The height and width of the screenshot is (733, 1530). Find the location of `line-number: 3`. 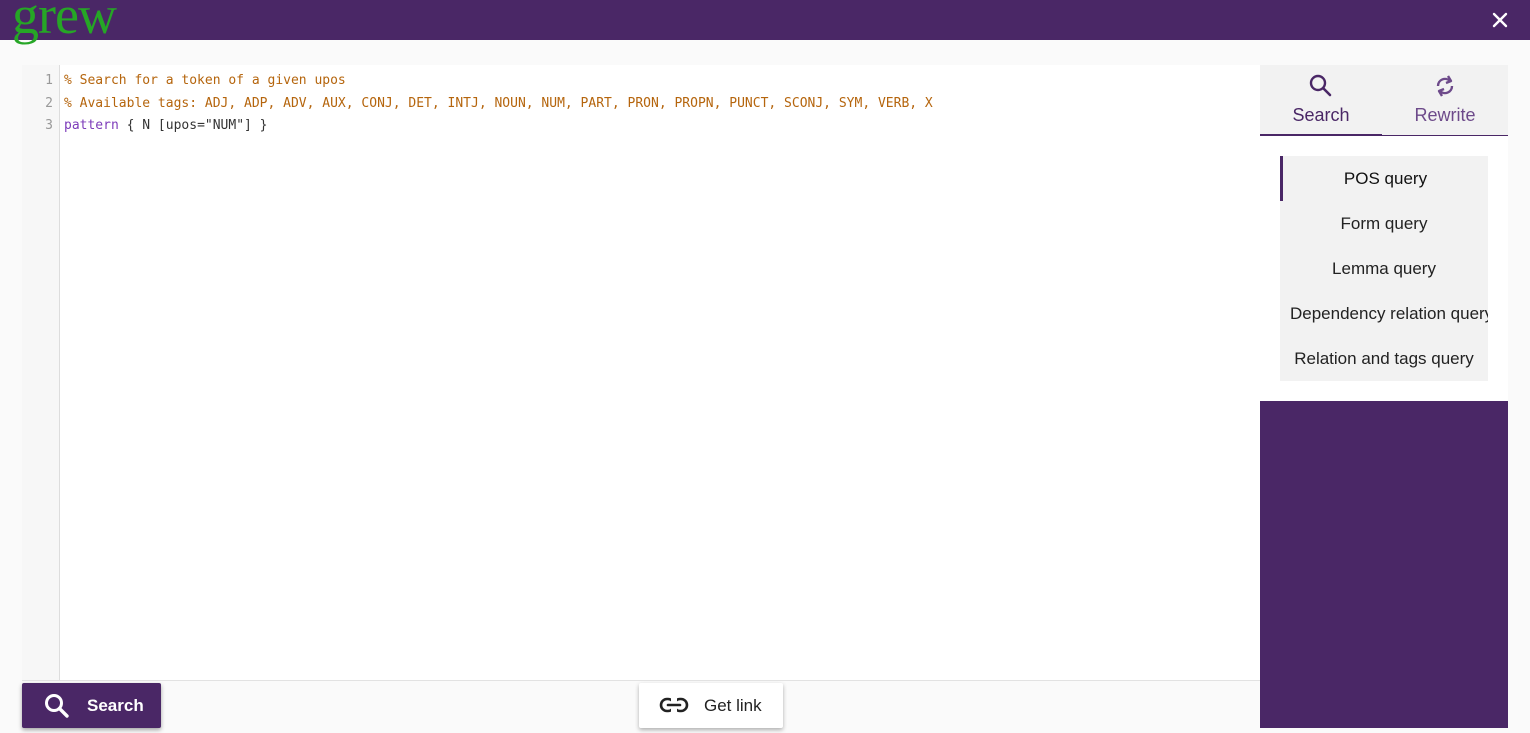

line-number: 3 is located at coordinates (49, 125).